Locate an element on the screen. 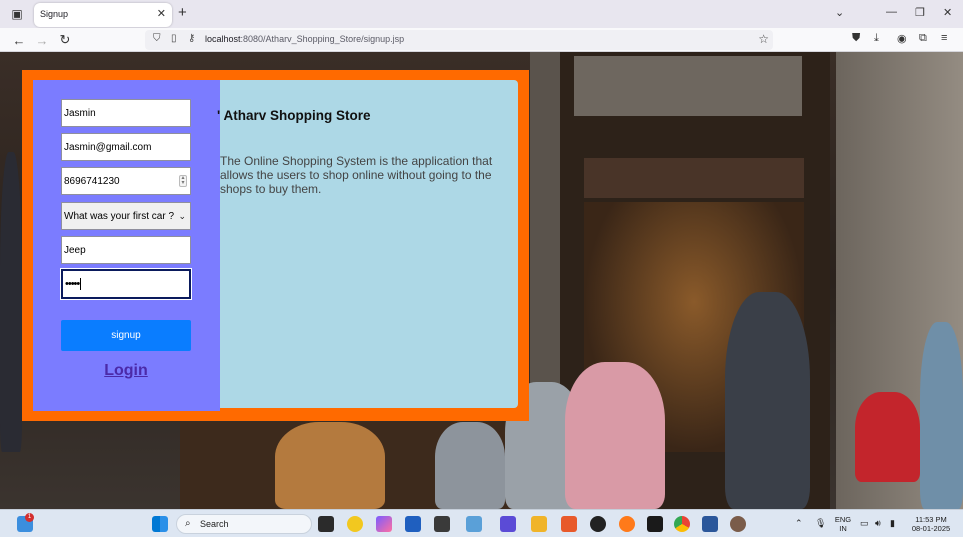 This screenshot has height=537, width=963. tab-title: Signup is located at coordinates (54, 14).